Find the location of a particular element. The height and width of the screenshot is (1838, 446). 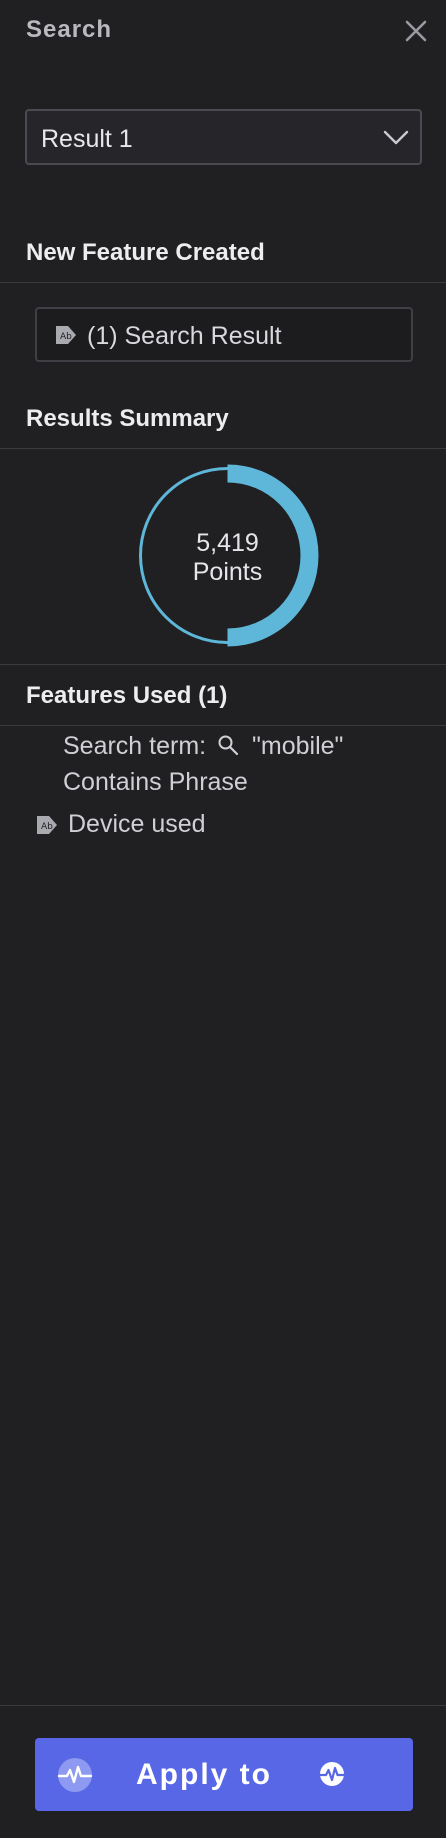

apply-to-button: Apply to is located at coordinates (224, 1774).